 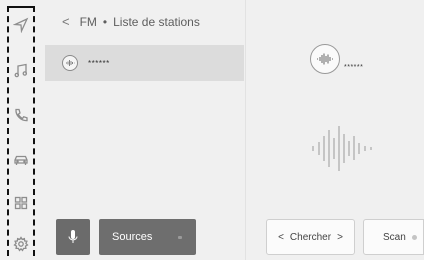 What do you see at coordinates (281, 237) in the screenshot?
I see `seek-prev-icon: <` at bounding box center [281, 237].